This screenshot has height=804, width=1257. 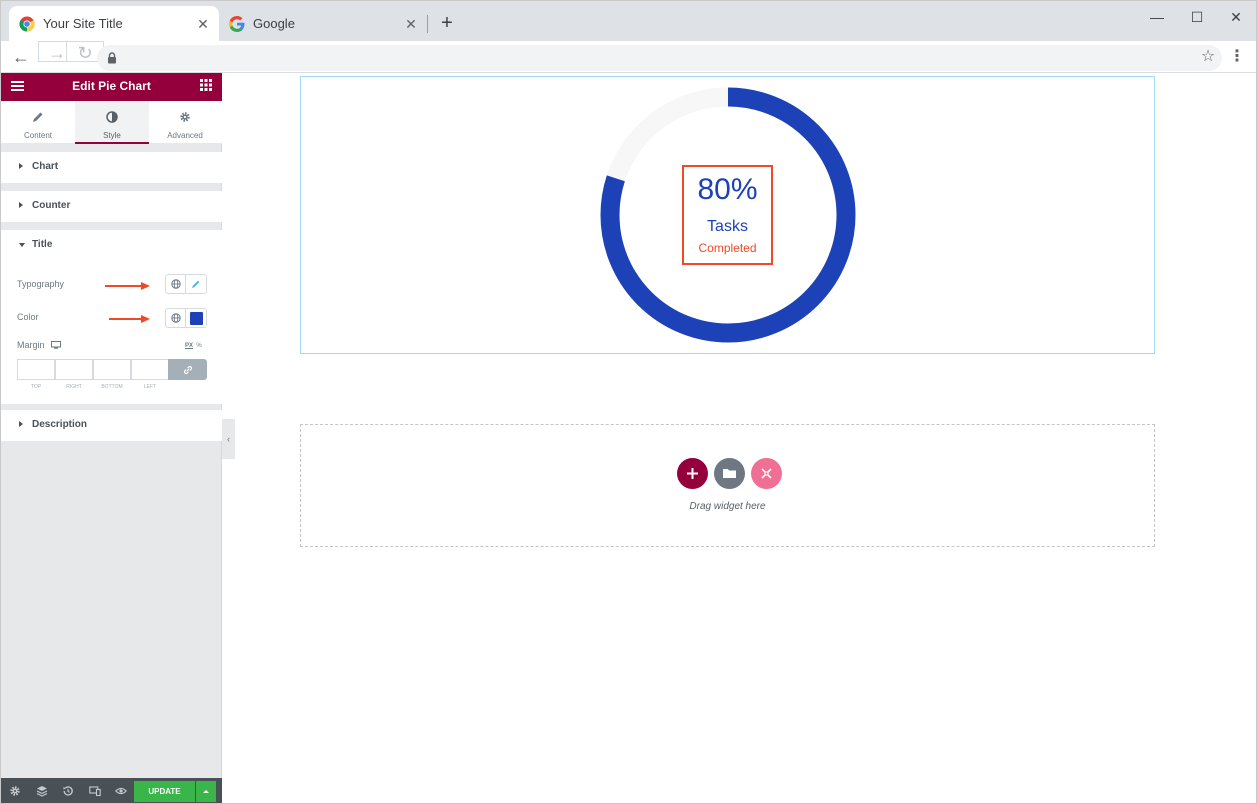 What do you see at coordinates (121, 791) in the screenshot?
I see `preview-eye-icon` at bounding box center [121, 791].